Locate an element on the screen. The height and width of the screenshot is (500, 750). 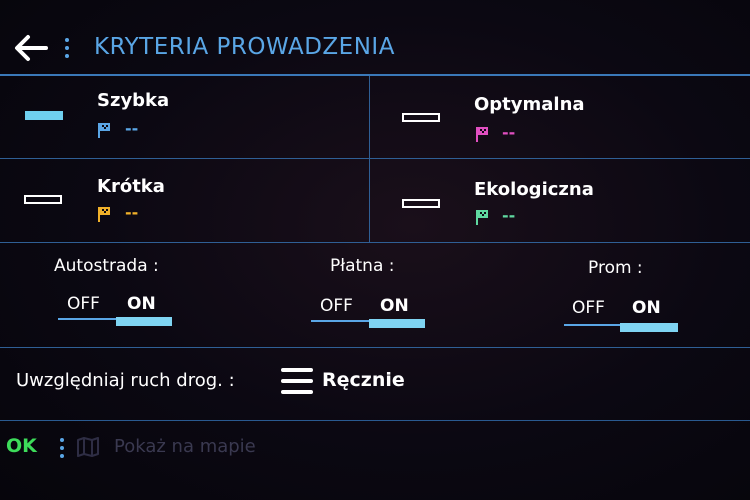
route-option-krotka: Krótka -- is located at coordinates (180, 201).